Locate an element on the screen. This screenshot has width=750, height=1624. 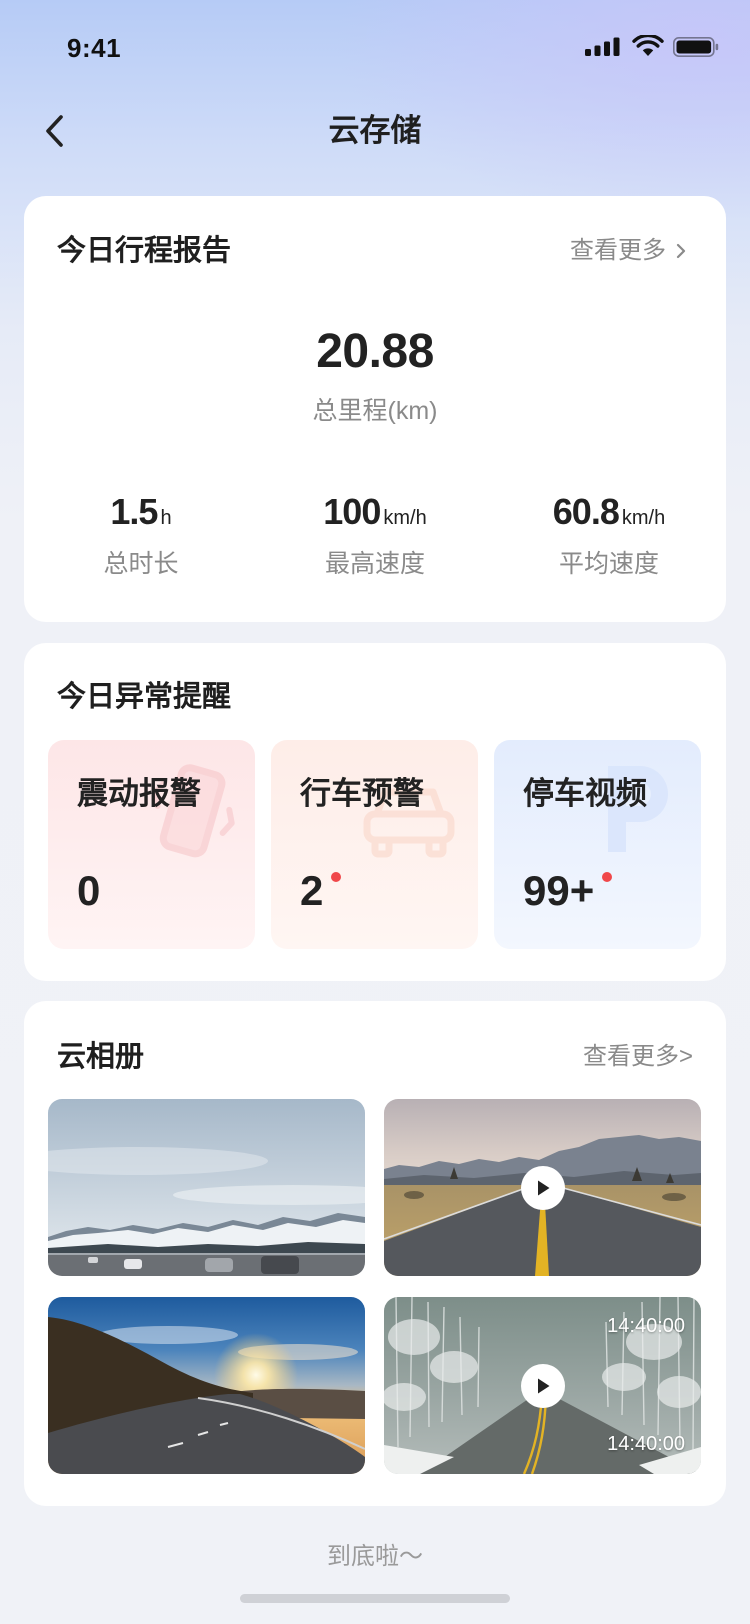
album-title: 云相册 is located at coordinates (101, 1057).